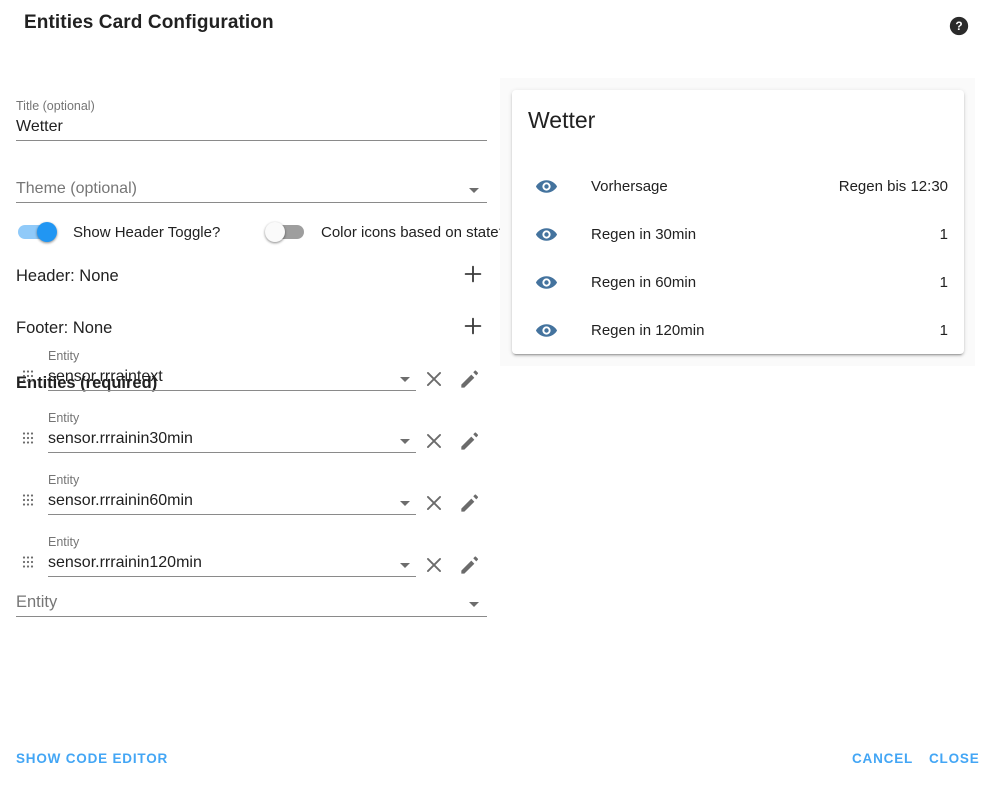  Describe the element at coordinates (125, 562) in the screenshot. I see `entity-select-value: sensor.rrrainin120min` at that location.